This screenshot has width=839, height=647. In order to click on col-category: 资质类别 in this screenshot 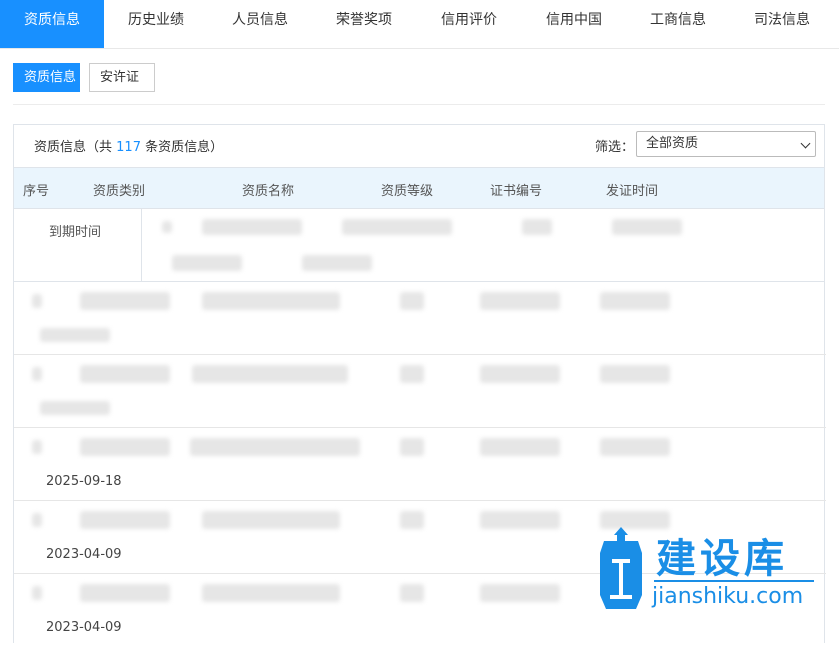, I will do `click(119, 191)`.